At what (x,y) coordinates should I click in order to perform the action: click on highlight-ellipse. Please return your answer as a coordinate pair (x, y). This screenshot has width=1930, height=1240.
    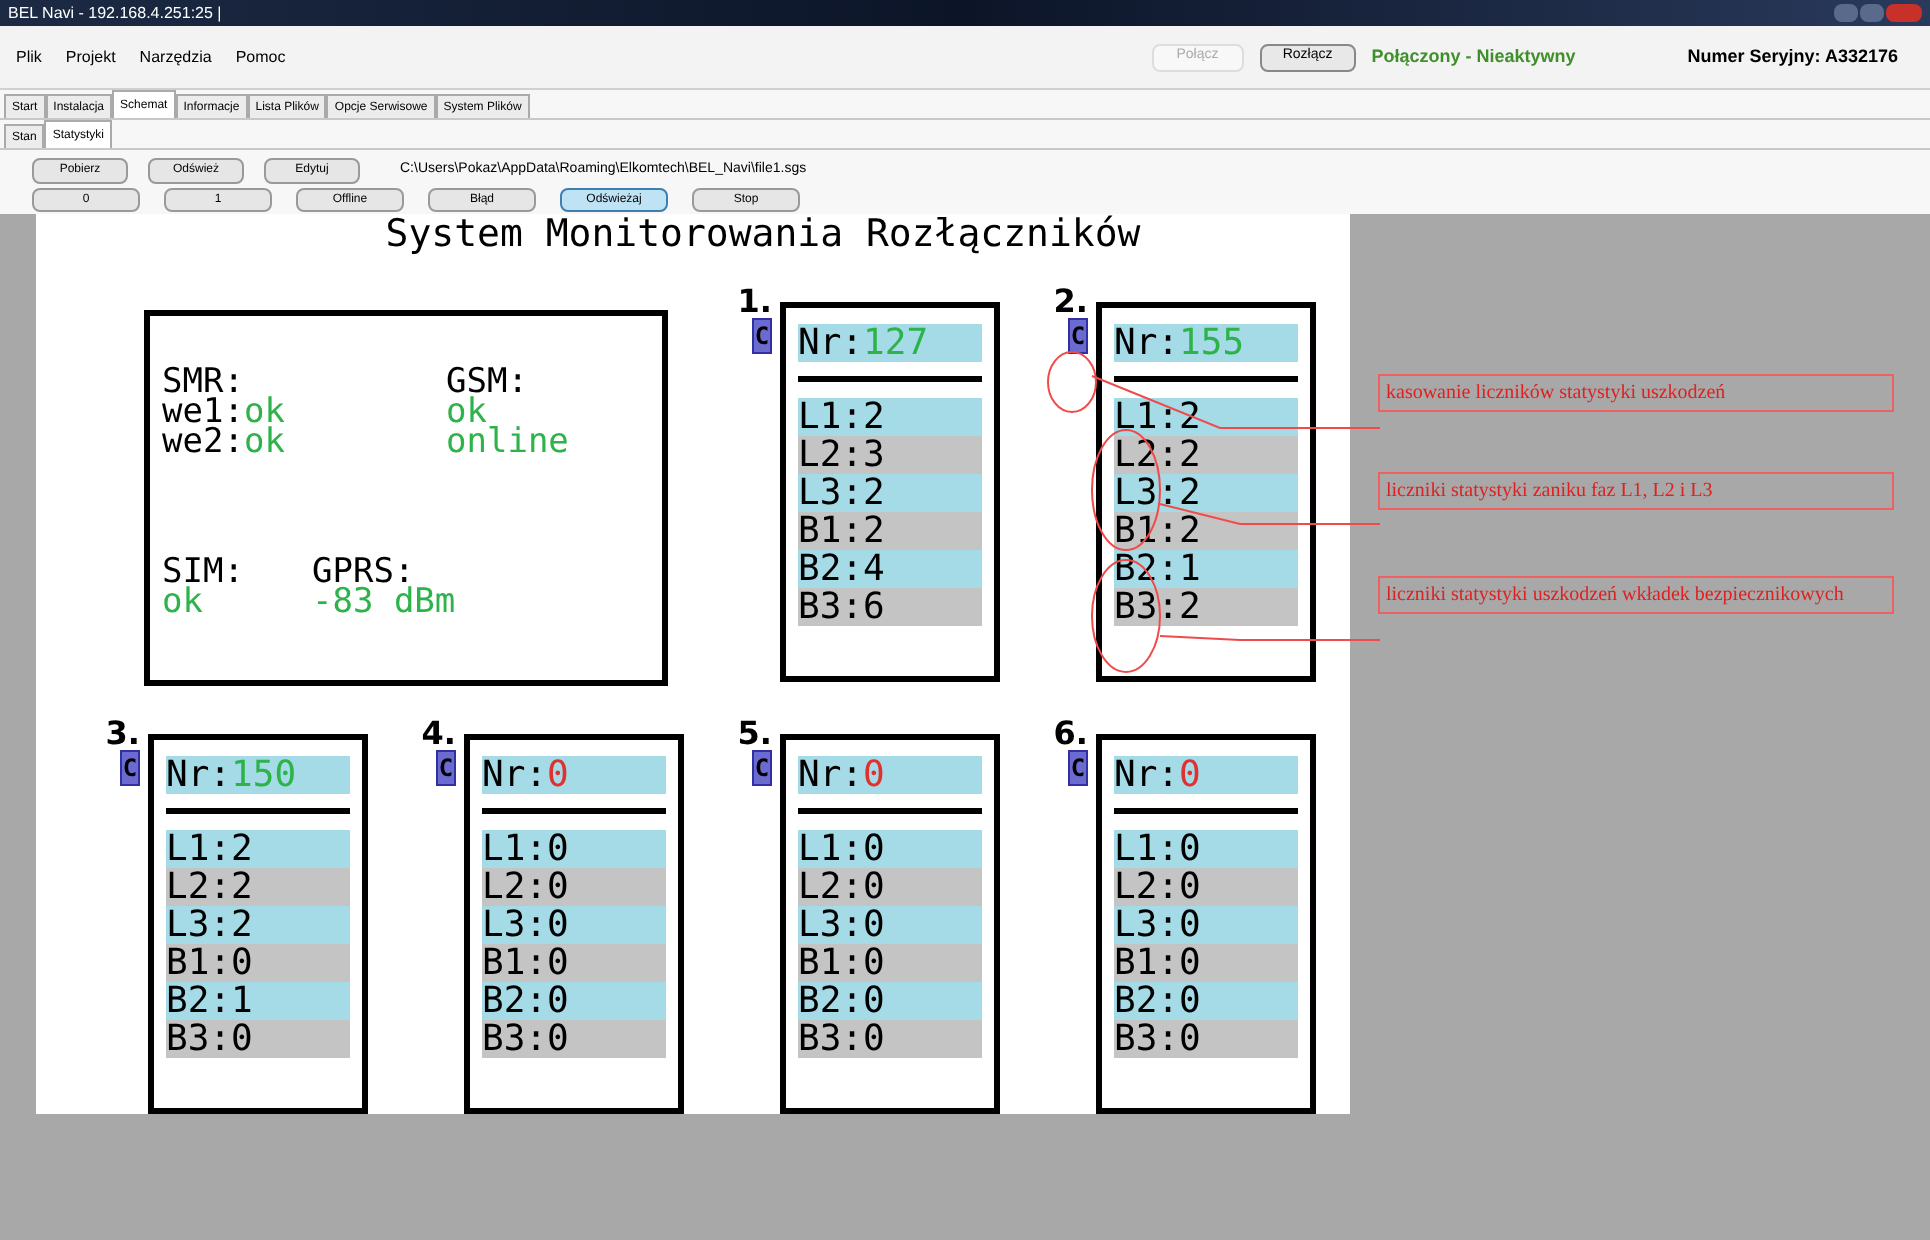
    Looking at the image, I should click on (1072, 382).